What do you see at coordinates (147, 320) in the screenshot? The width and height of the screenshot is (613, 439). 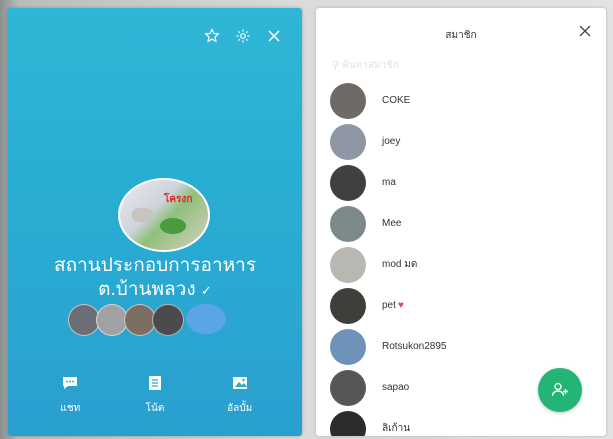 I see `member-avatars` at bounding box center [147, 320].